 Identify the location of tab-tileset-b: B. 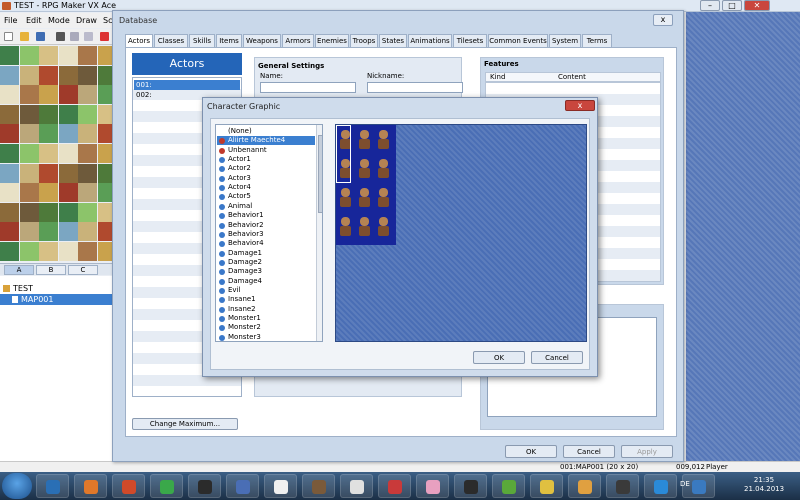
(51, 270).